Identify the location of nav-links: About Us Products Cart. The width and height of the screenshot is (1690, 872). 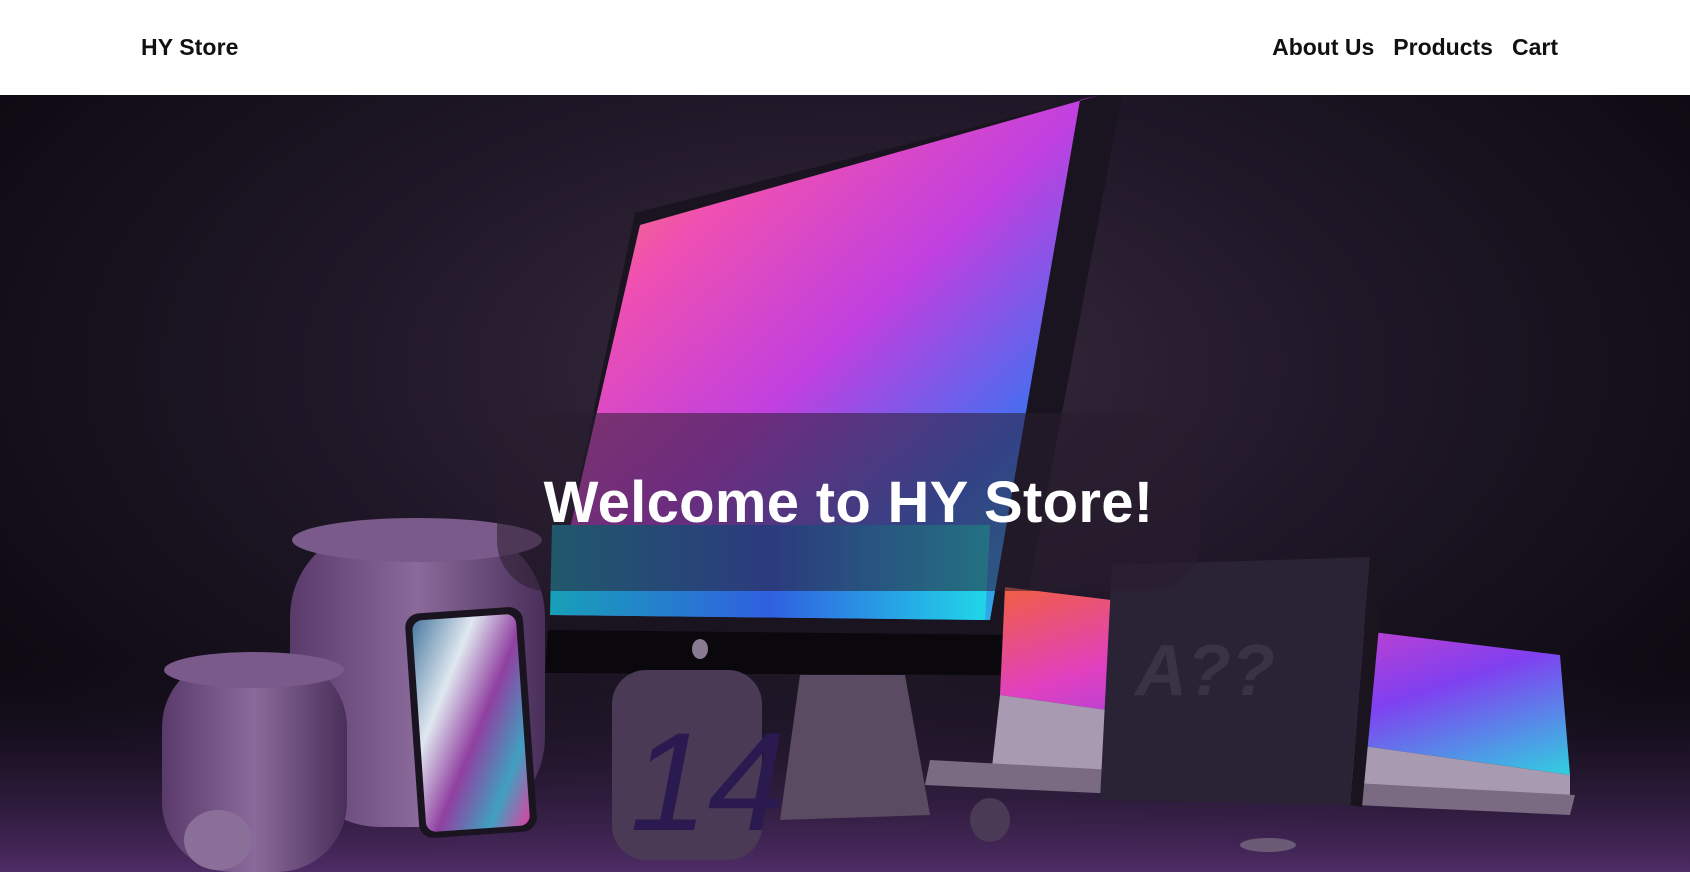
(1415, 47).